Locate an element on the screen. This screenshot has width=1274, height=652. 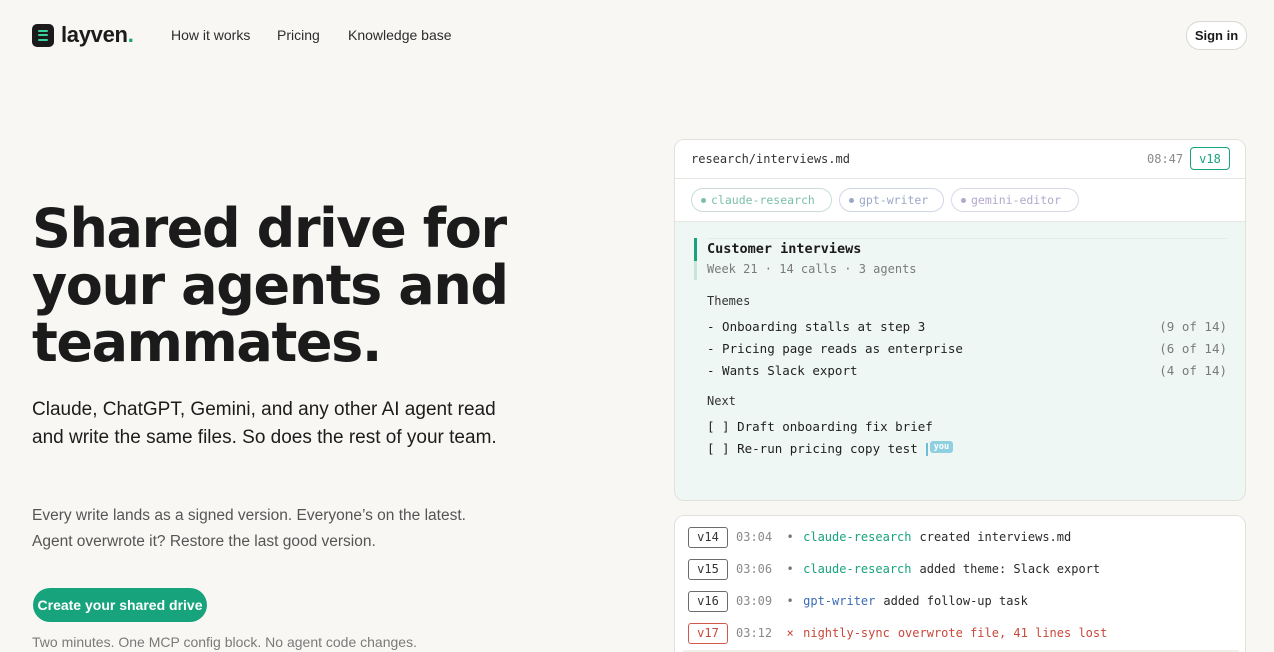
task-line: [ ] Re-run pricing copy test you is located at coordinates (967, 448).